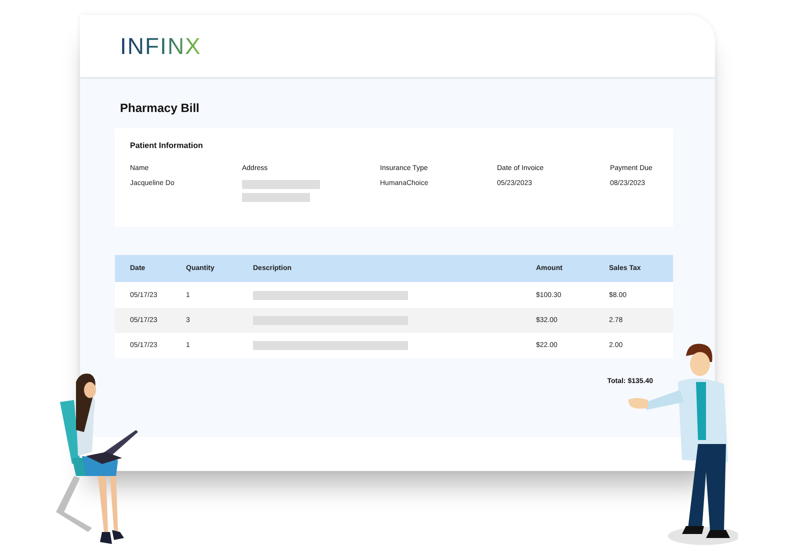  I want to click on page-title: Pharmacy Bill, so click(160, 109).